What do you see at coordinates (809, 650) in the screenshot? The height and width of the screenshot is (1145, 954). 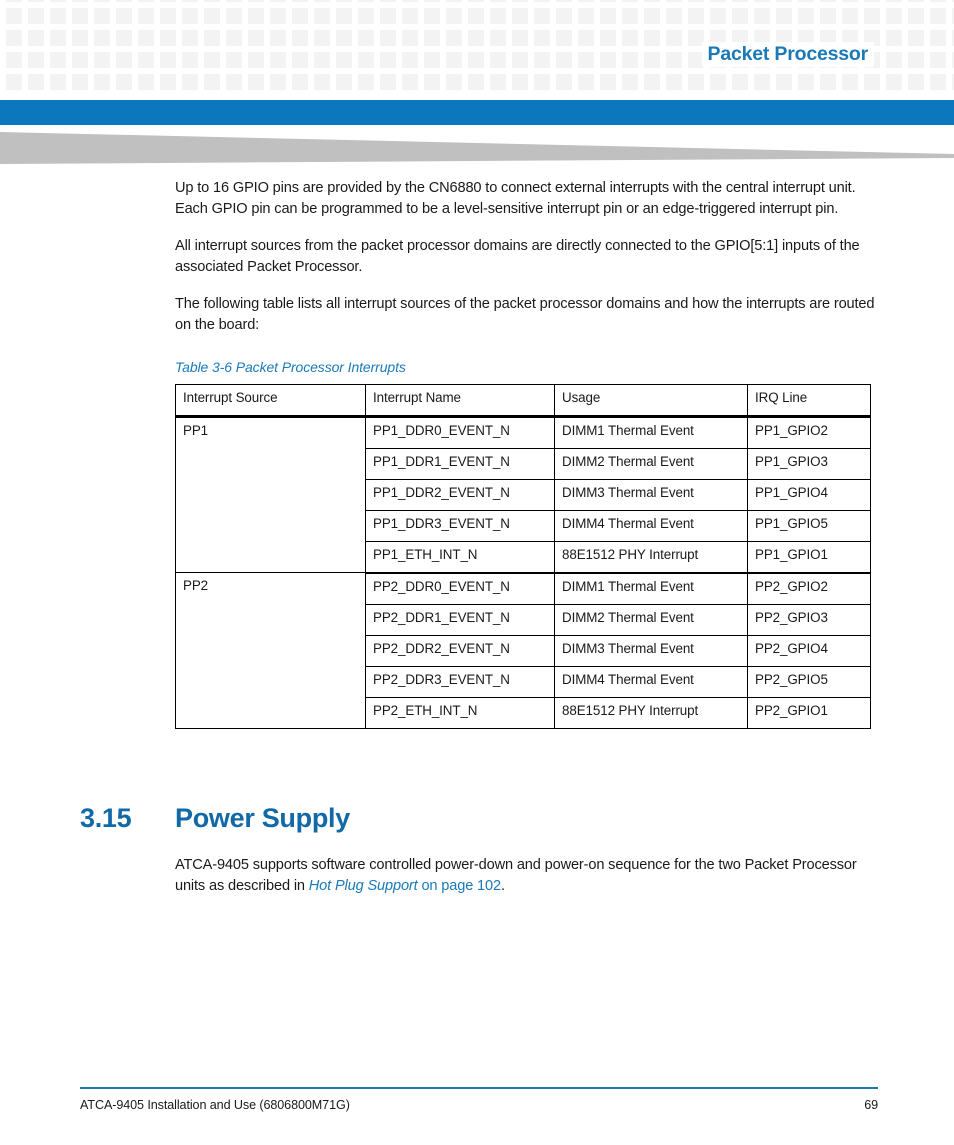 I see `cell-irq-line: PP2_GPIO4` at bounding box center [809, 650].